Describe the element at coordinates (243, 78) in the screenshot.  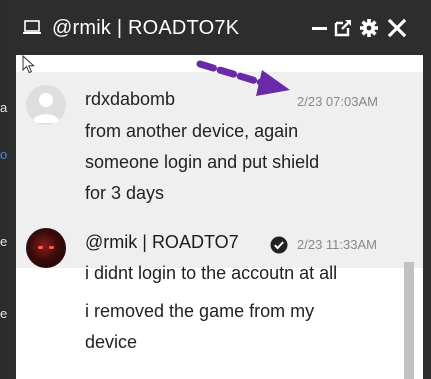
I see `annotation-arrow-icon` at that location.